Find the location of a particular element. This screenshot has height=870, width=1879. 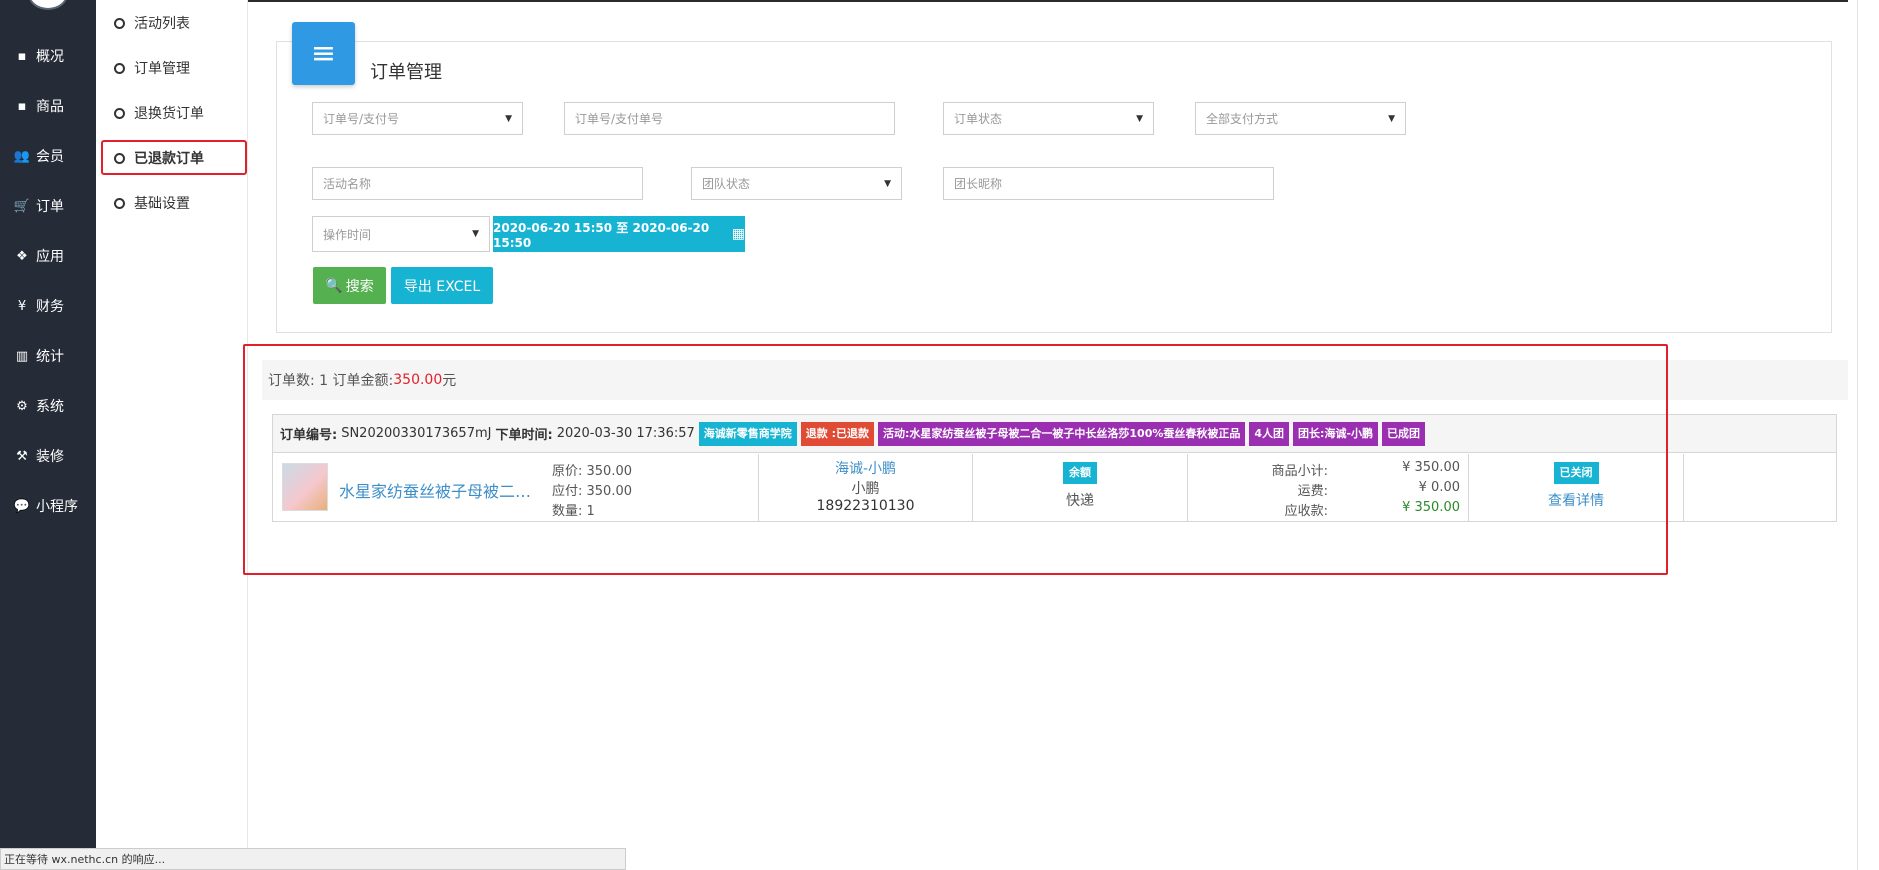

wechat-icon: 💬 is located at coordinates (22, 506).